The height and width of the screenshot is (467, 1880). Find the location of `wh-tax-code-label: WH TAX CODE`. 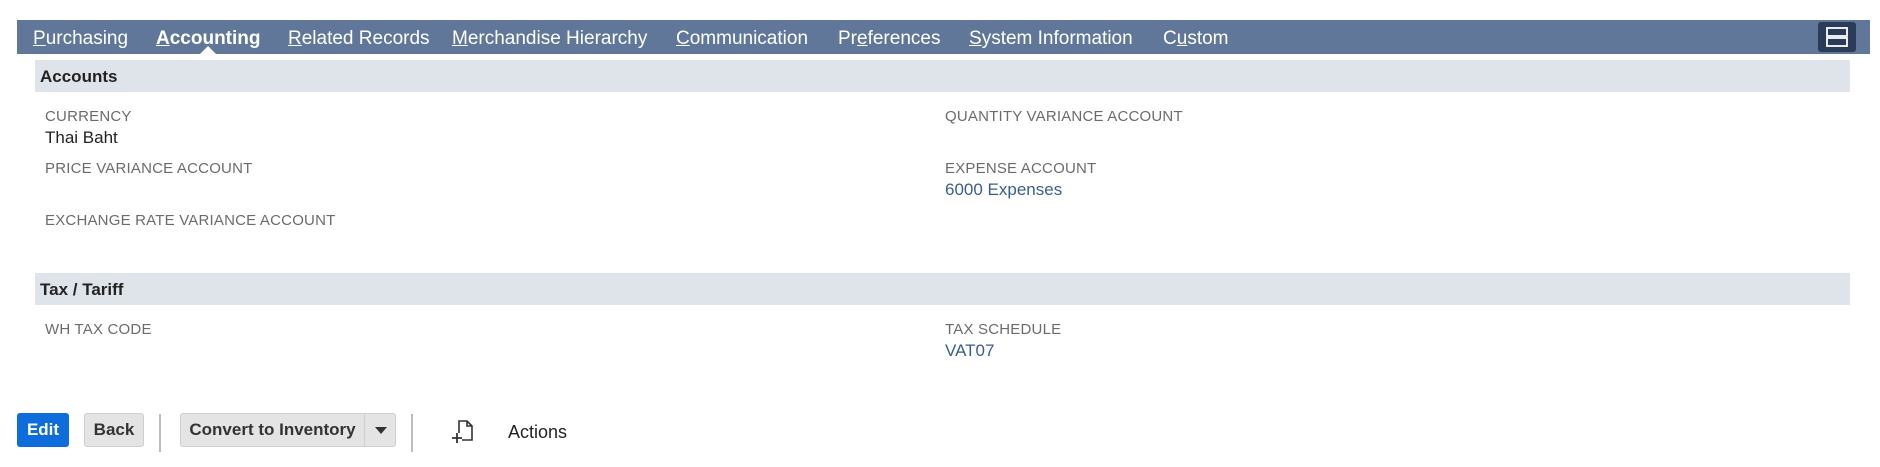

wh-tax-code-label: WH TAX CODE is located at coordinates (98, 329).